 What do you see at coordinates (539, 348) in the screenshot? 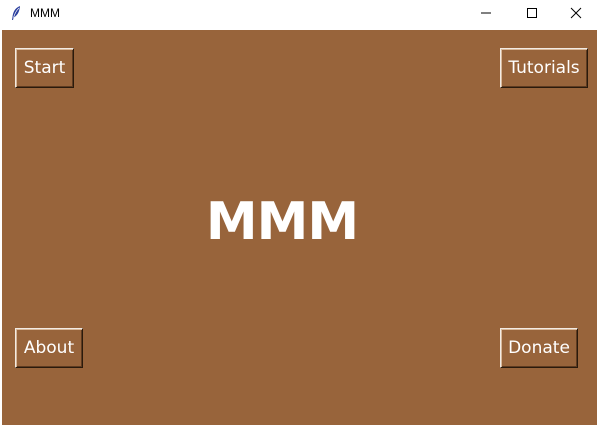
I see `donate-button: Donate` at bounding box center [539, 348].